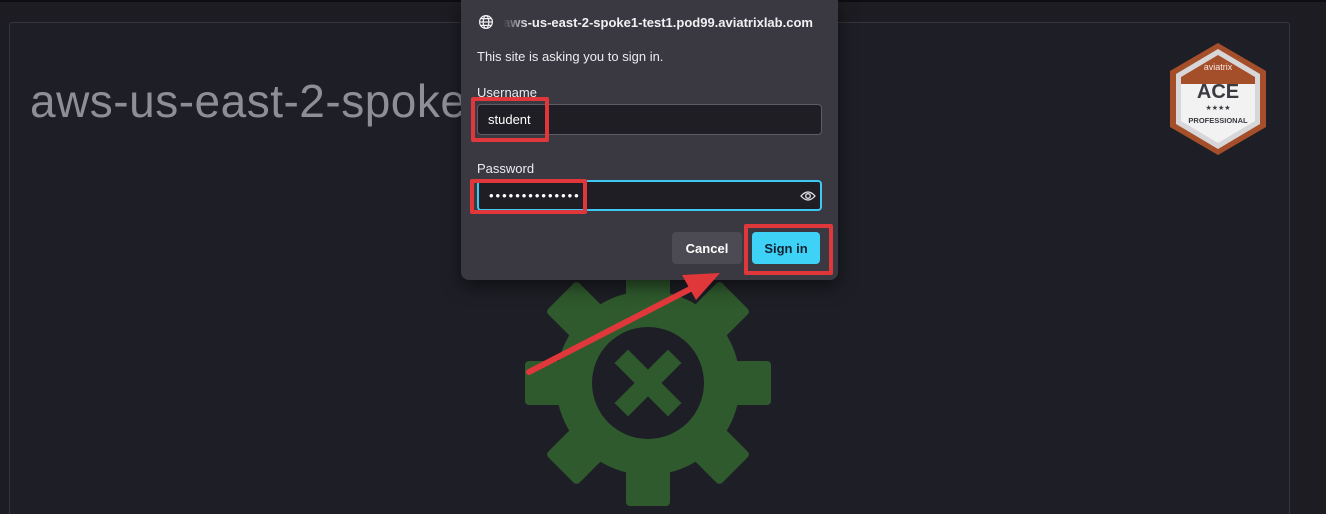 The height and width of the screenshot is (514, 1326). What do you see at coordinates (506, 168) in the screenshot?
I see `password-label: Password` at bounding box center [506, 168].